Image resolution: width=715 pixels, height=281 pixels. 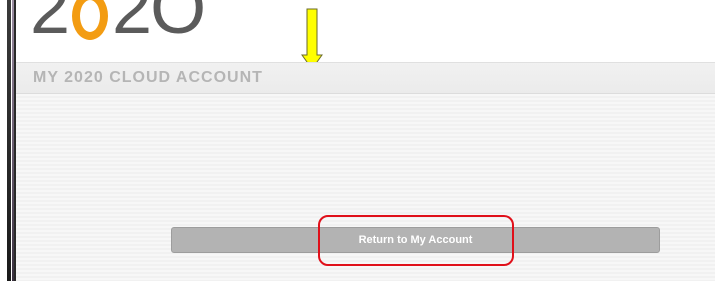 I want to click on logo-char-3: 2, so click(x=132, y=24).